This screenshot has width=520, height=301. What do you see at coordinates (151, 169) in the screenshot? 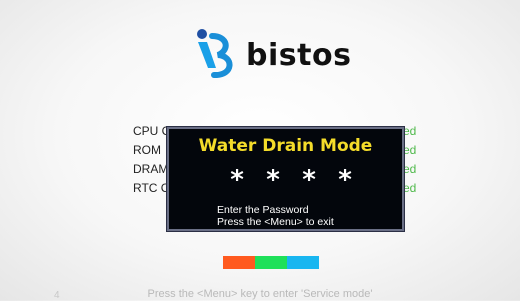
I see `check-label: DRAM` at bounding box center [151, 169].